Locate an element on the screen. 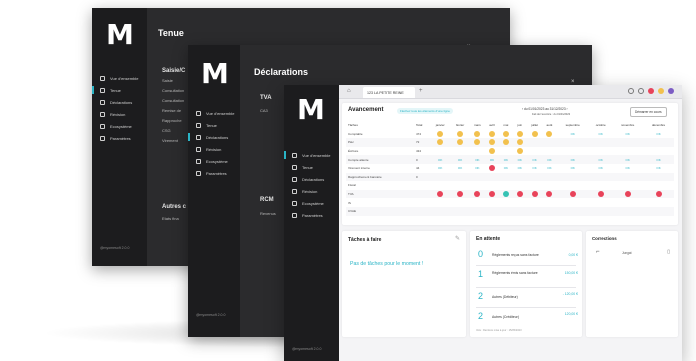 This screenshot has width=696, height=361. trash-icon: ▯ is located at coordinates (668, 252).